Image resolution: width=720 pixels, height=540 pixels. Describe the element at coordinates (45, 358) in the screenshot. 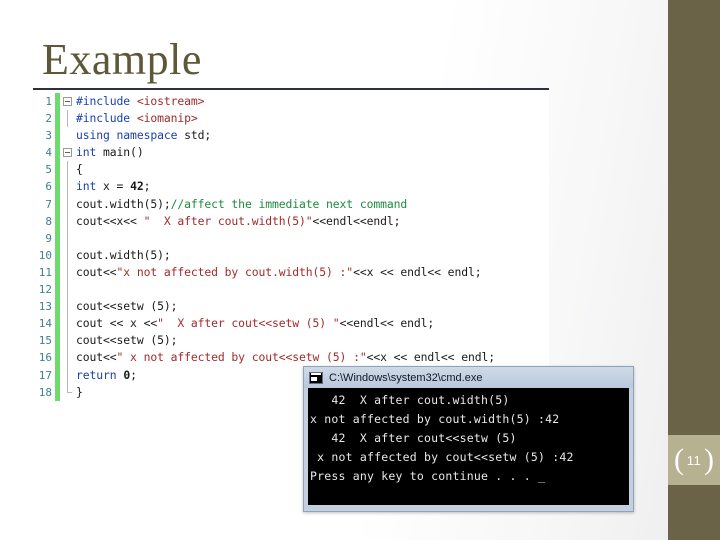

I see `line-number: 16` at that location.